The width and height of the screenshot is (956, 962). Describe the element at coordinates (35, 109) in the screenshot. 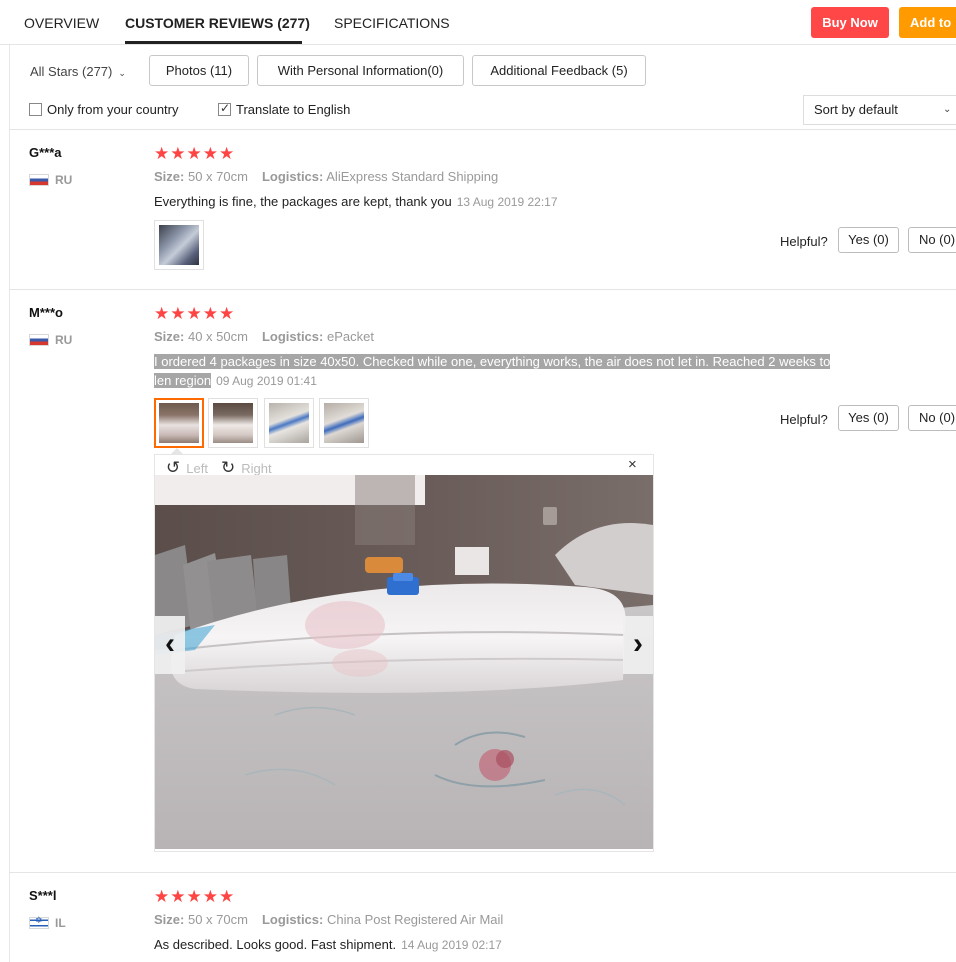

I see `only-country-checkbox` at that location.